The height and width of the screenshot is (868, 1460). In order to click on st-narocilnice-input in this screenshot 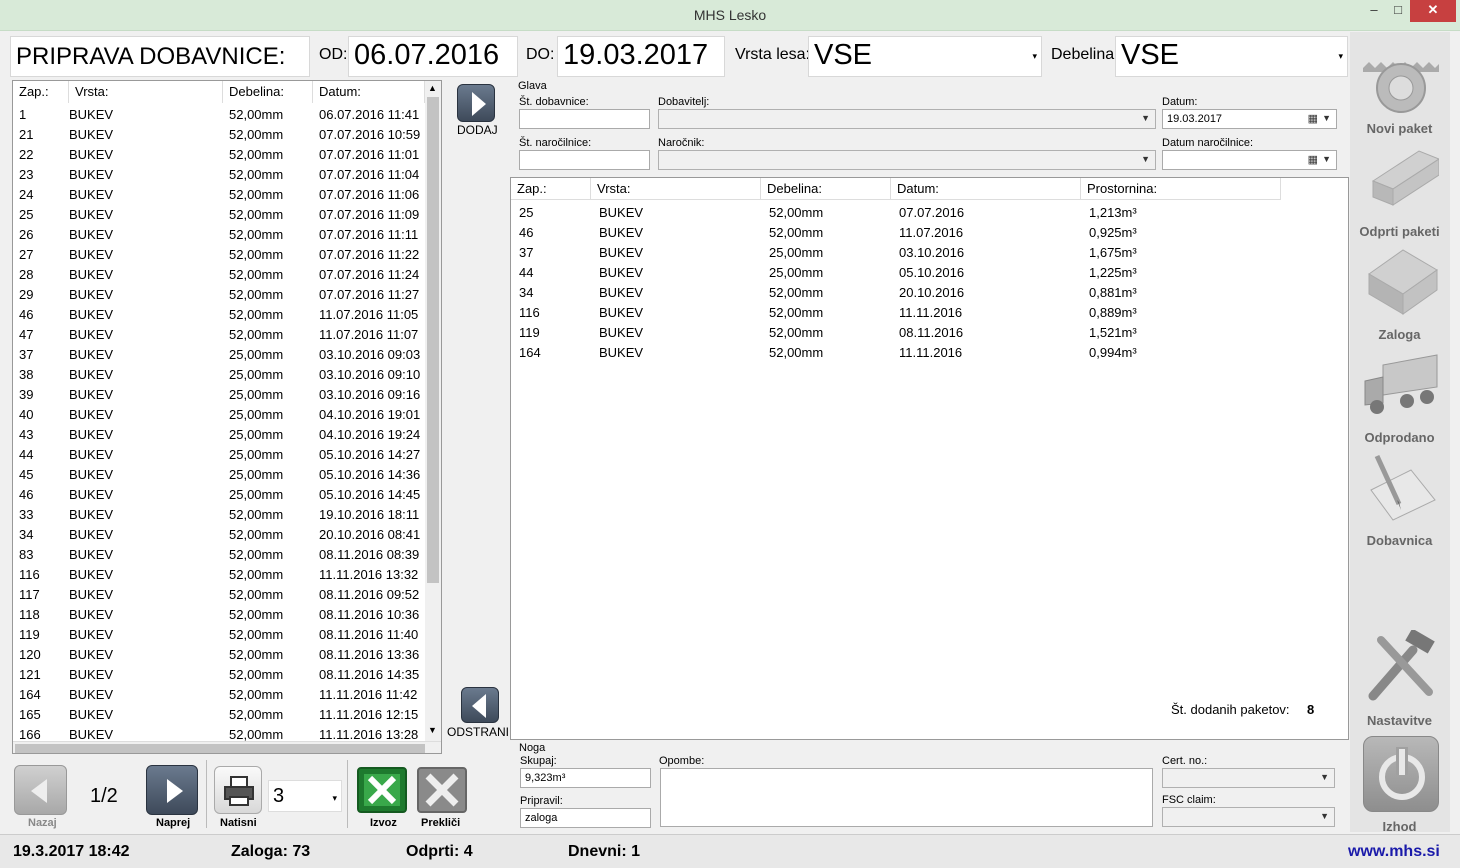, I will do `click(584, 160)`.